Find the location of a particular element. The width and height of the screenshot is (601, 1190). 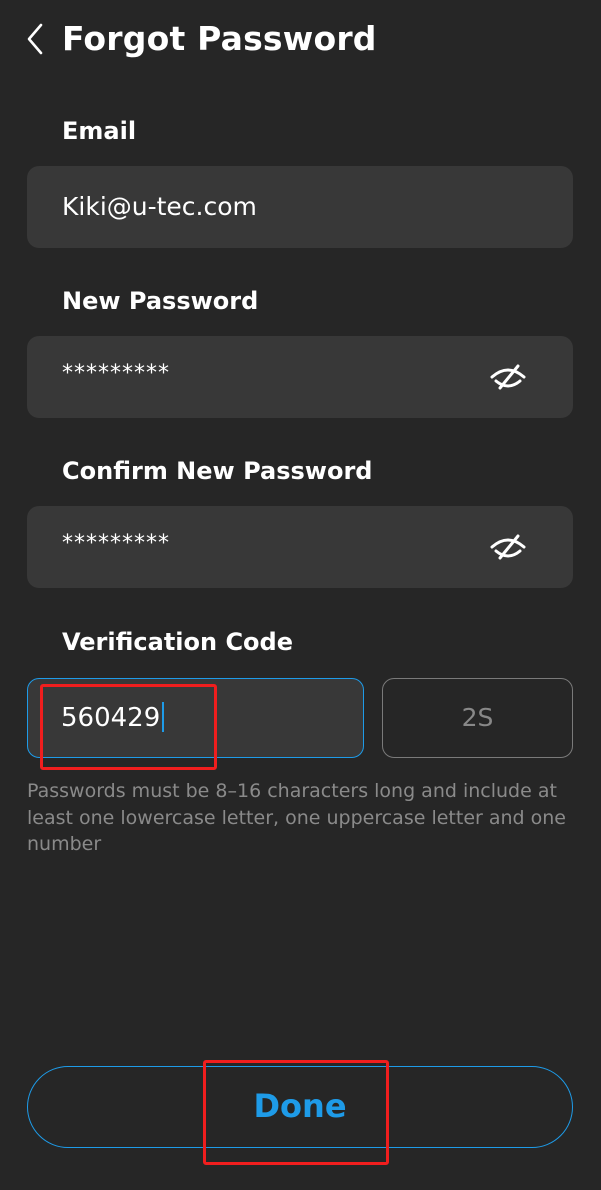

confirm-password-label: Confirm New Password is located at coordinates (217, 471).